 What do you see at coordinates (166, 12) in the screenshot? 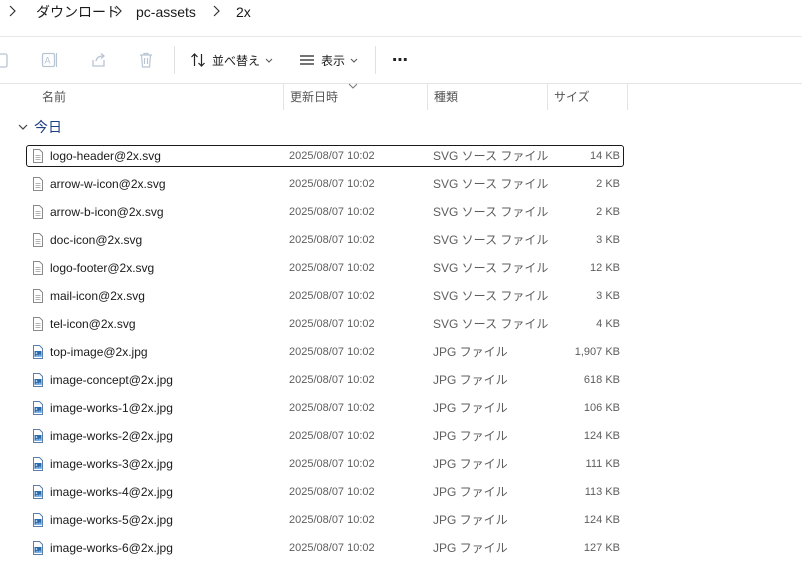
I see `breadcrumb-item-pc-assets: pc-assets` at bounding box center [166, 12].